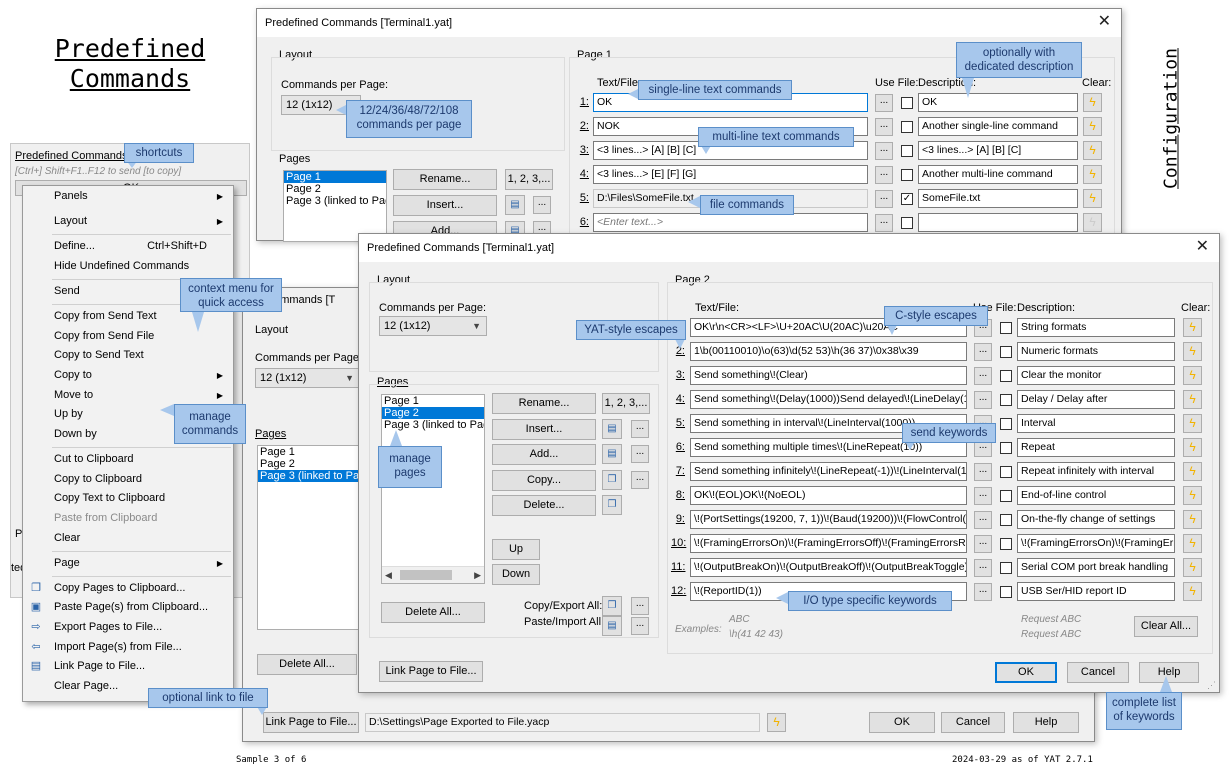  I want to click on back-insert-icon: ▤, so click(515, 205).